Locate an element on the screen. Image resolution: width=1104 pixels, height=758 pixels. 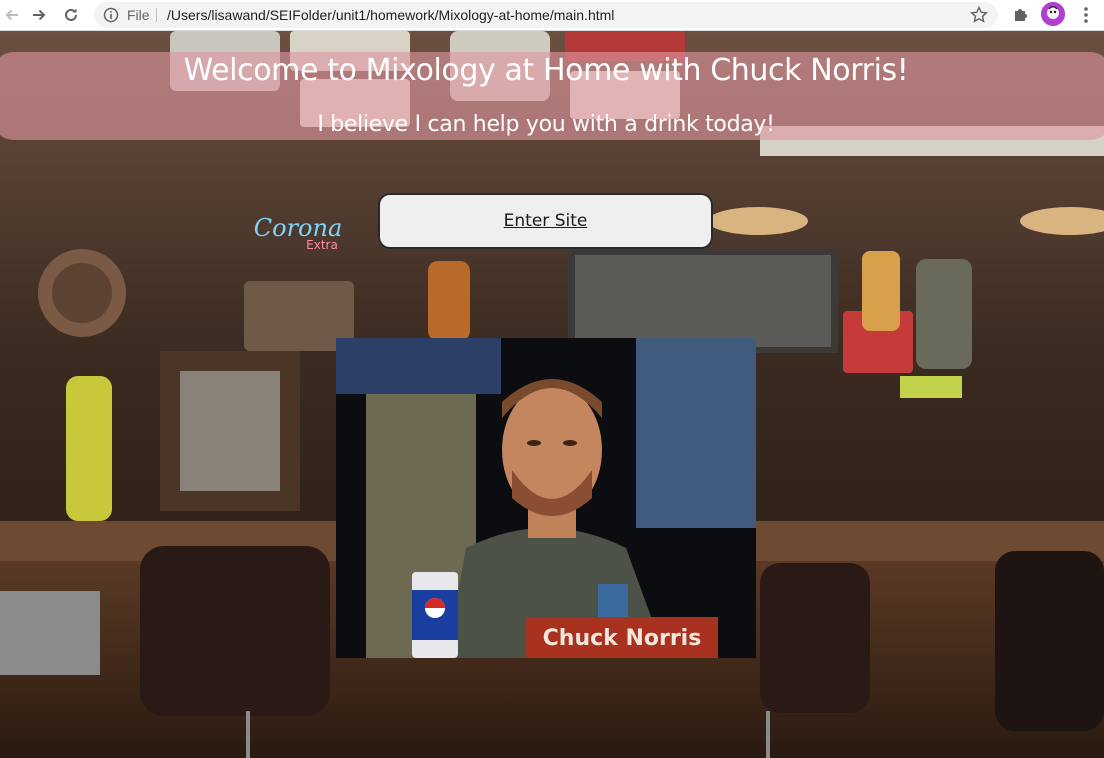
omnibox-divider is located at coordinates (156, 15).